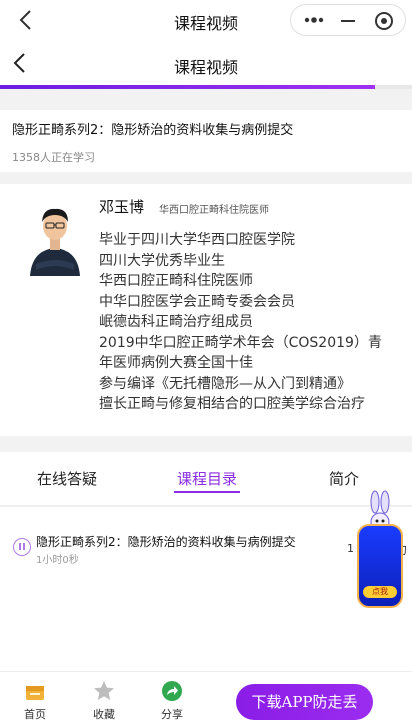 The width and height of the screenshot is (412, 724). I want to click on click-me-tag: 点我, so click(380, 592).